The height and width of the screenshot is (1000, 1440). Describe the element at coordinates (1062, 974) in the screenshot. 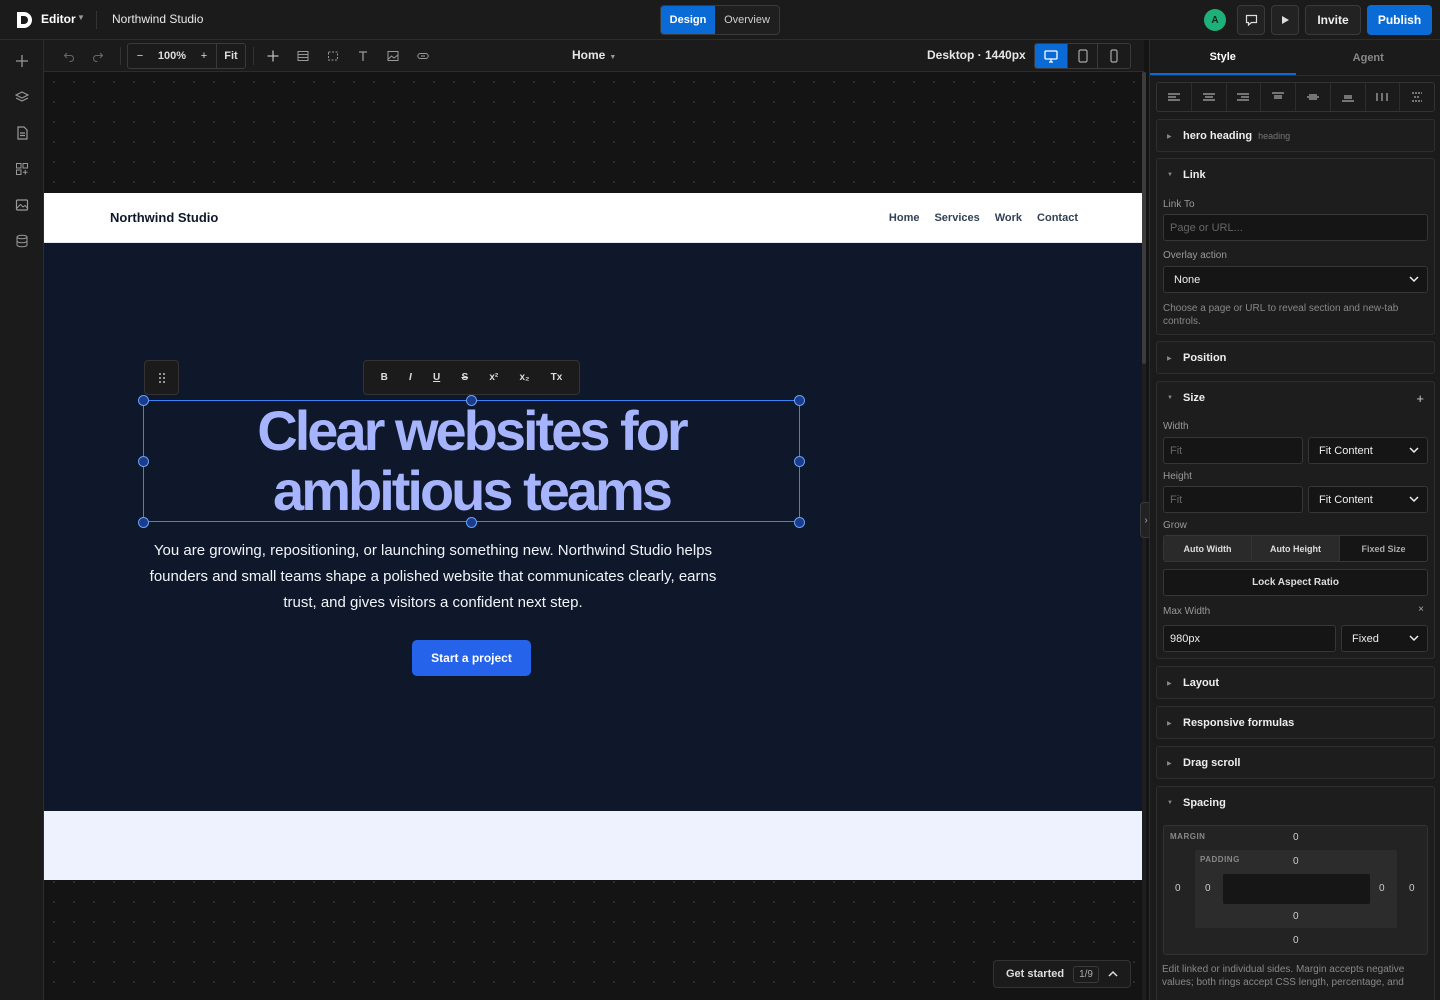

I see `get-started-checklist: Get started 1/9` at that location.